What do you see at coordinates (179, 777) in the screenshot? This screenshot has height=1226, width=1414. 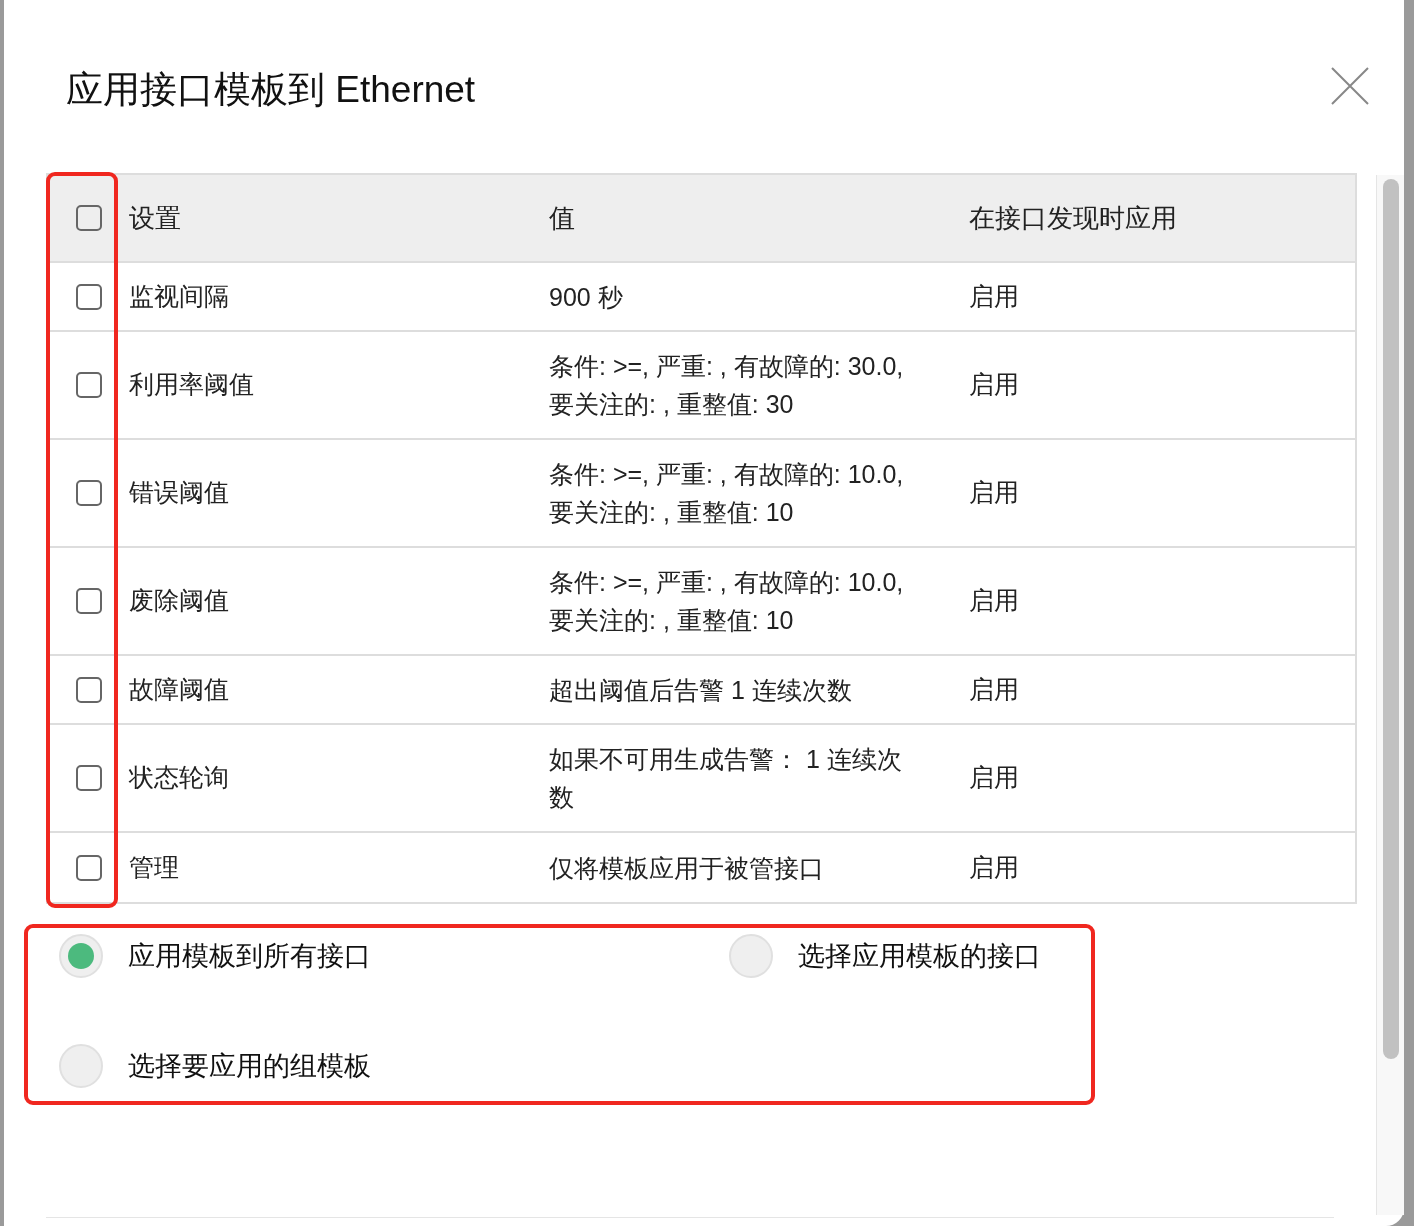 I see `setting-cell: 状态轮询` at bounding box center [179, 777].